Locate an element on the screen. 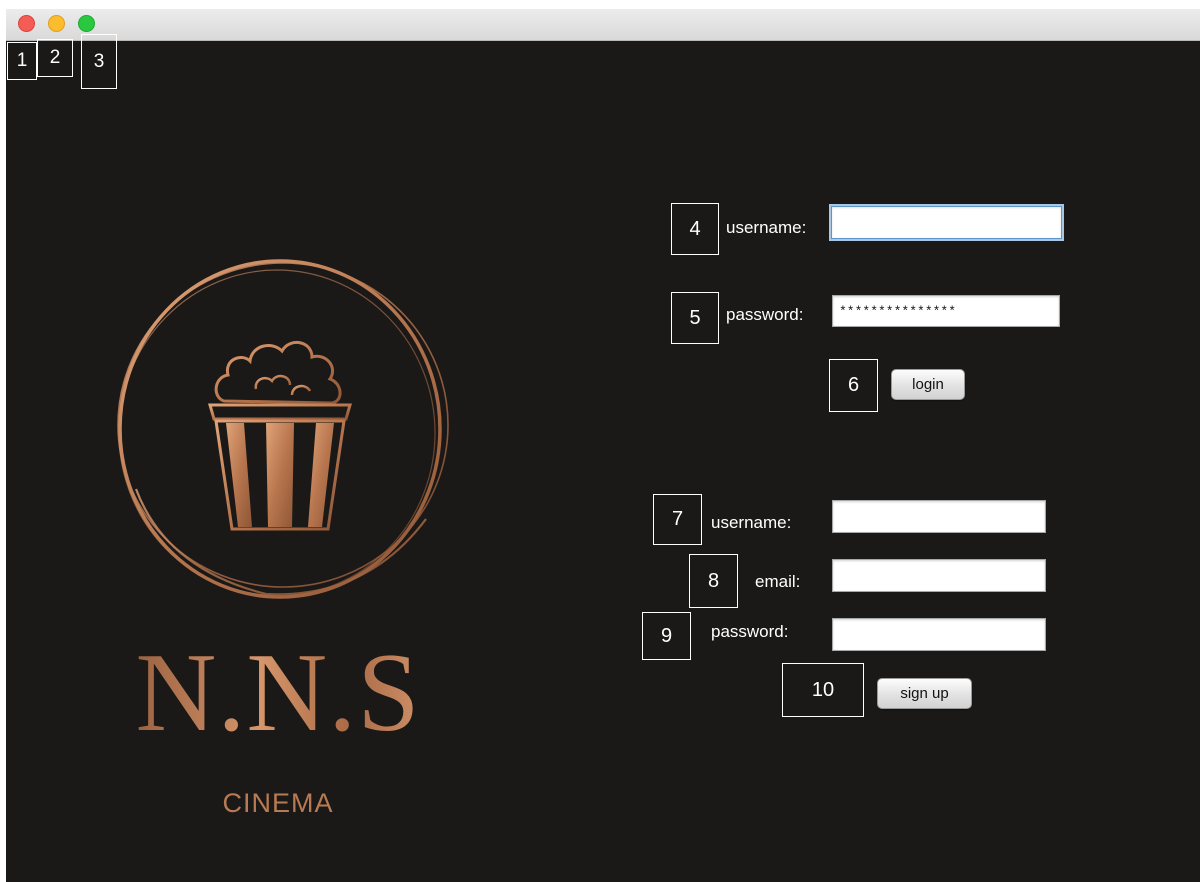  signup-password-label: password: is located at coordinates (750, 631).